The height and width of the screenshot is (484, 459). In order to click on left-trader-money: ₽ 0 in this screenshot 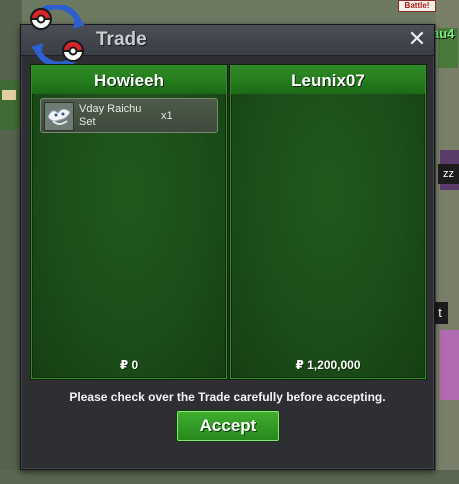, I will do `click(129, 365)`.